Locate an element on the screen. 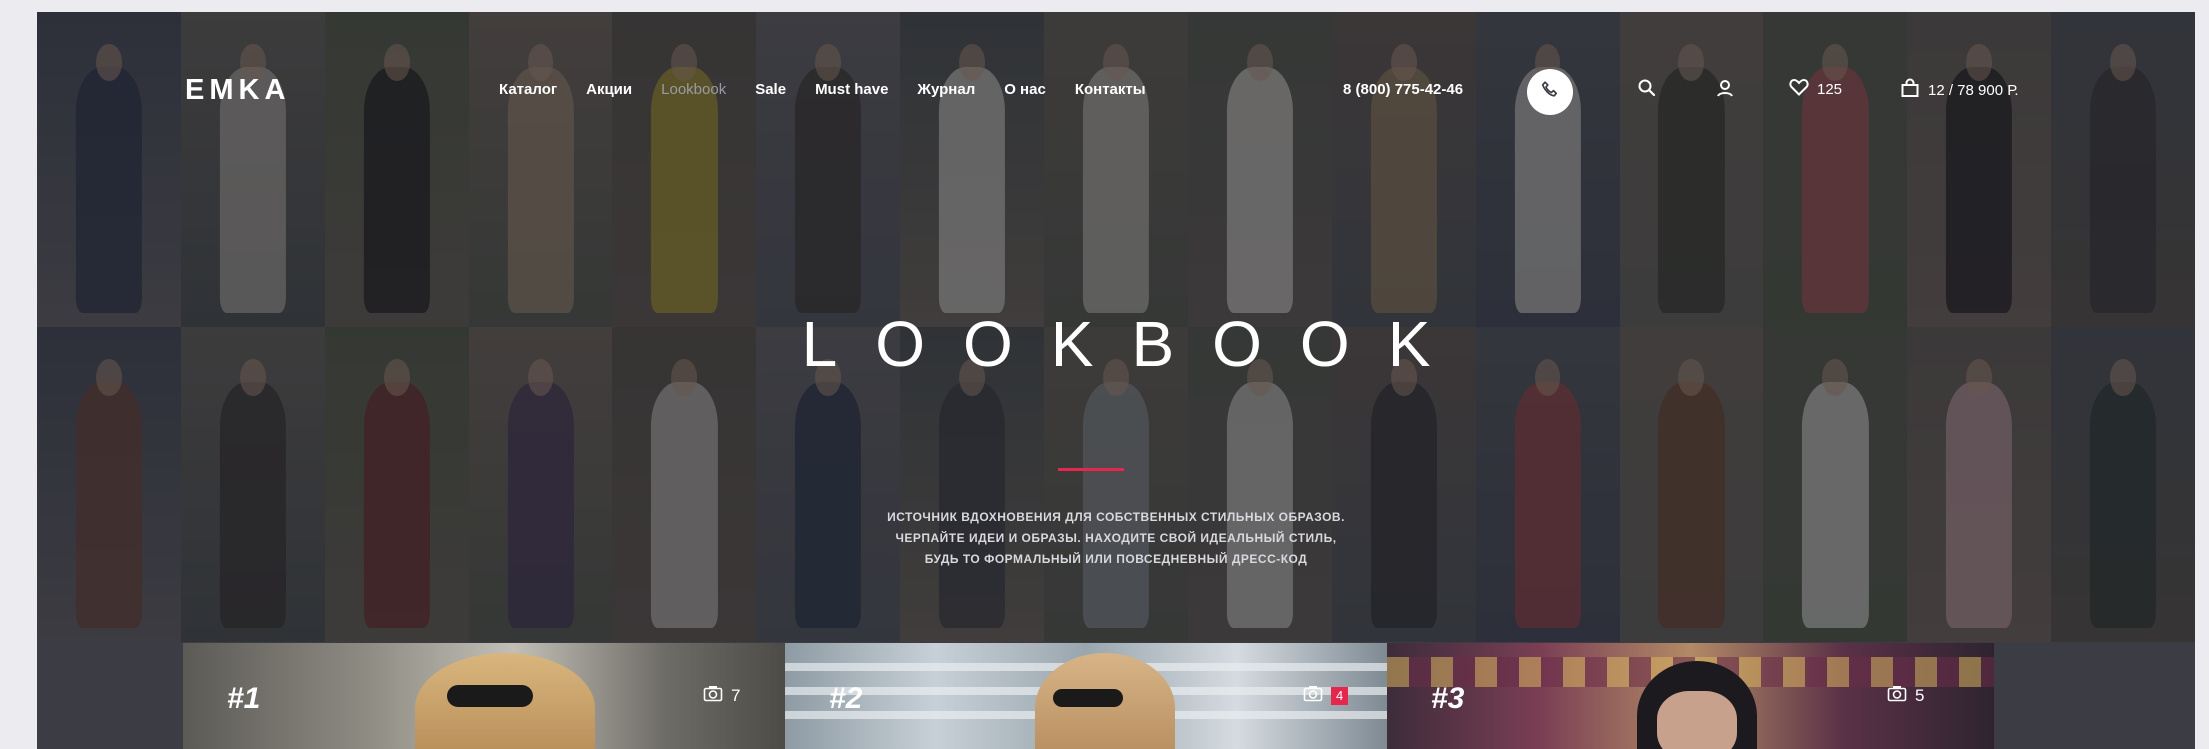  call-button is located at coordinates (1550, 92).